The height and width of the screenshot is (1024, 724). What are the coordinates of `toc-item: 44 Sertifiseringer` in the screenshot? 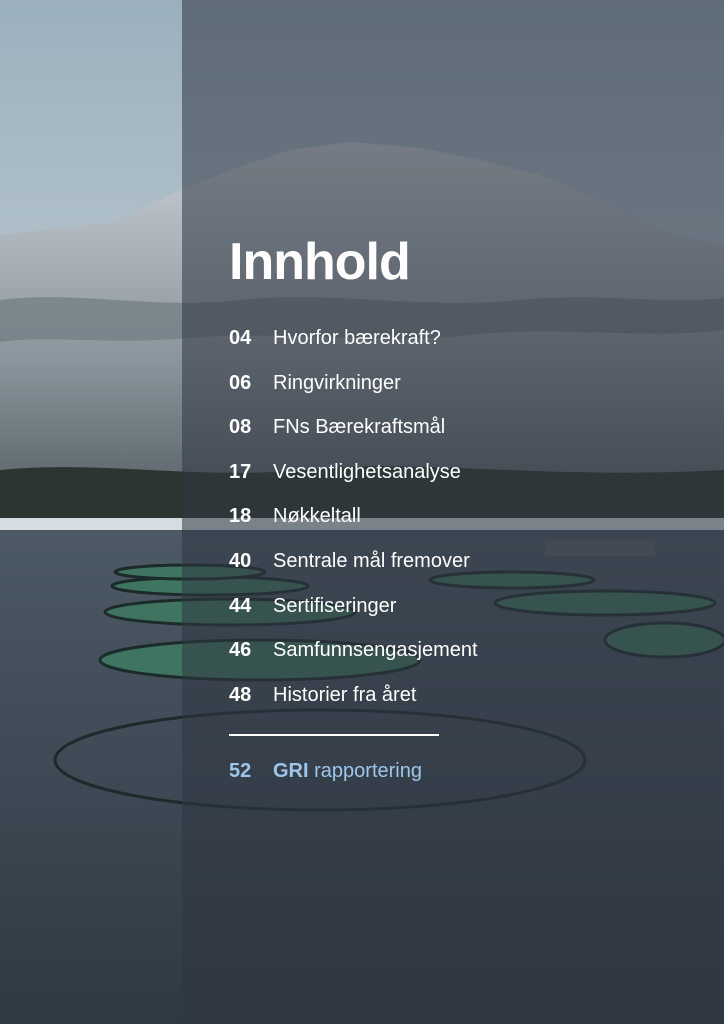 It's located at (394, 617).